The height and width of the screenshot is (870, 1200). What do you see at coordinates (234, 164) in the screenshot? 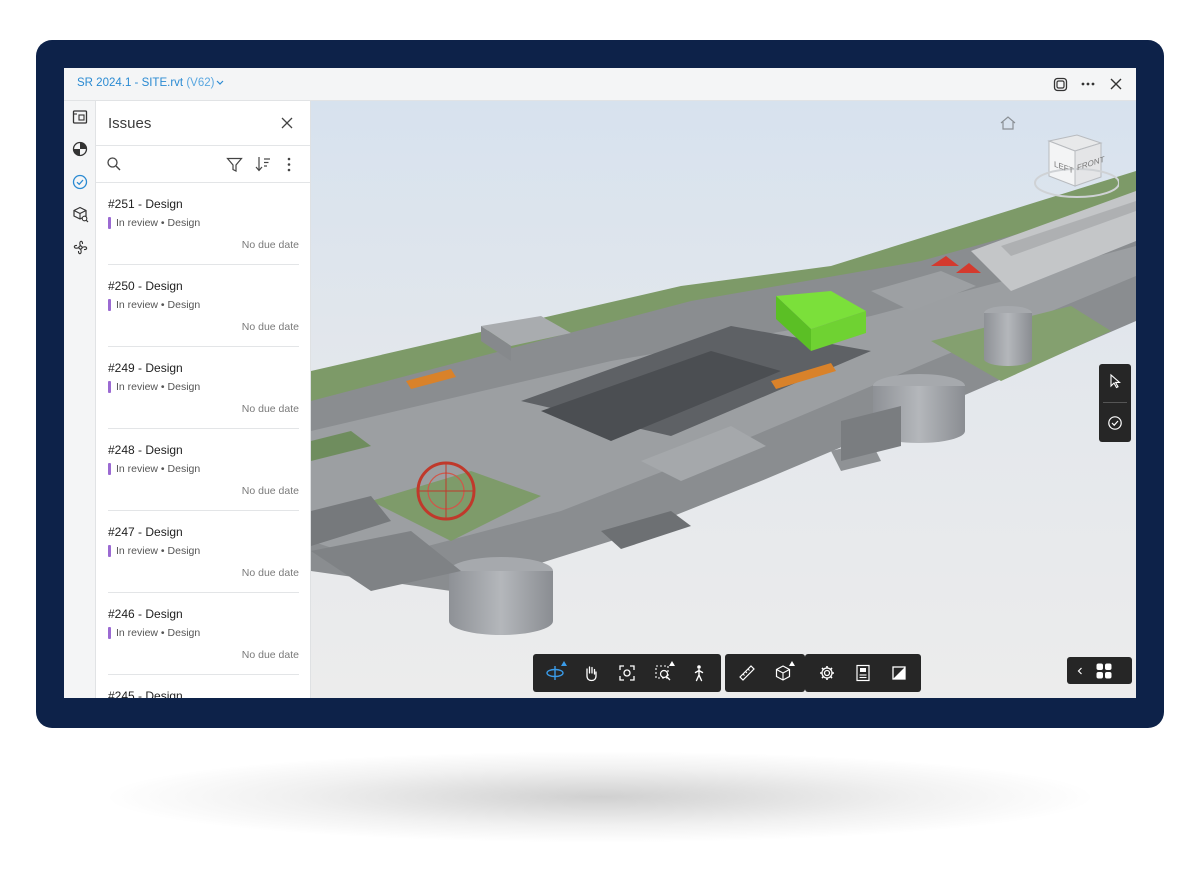
I see `filter-icon` at bounding box center [234, 164].